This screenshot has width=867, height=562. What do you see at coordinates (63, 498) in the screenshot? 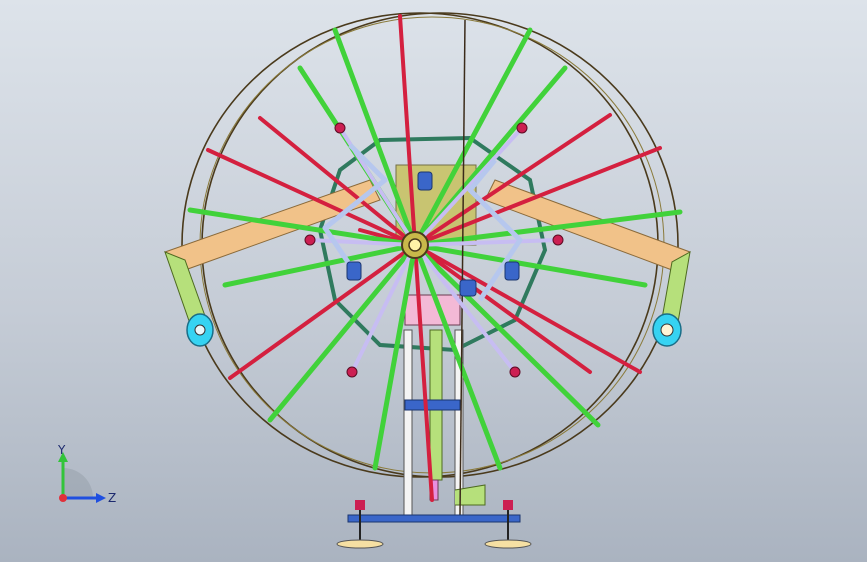
I see `triad-origin` at bounding box center [63, 498].